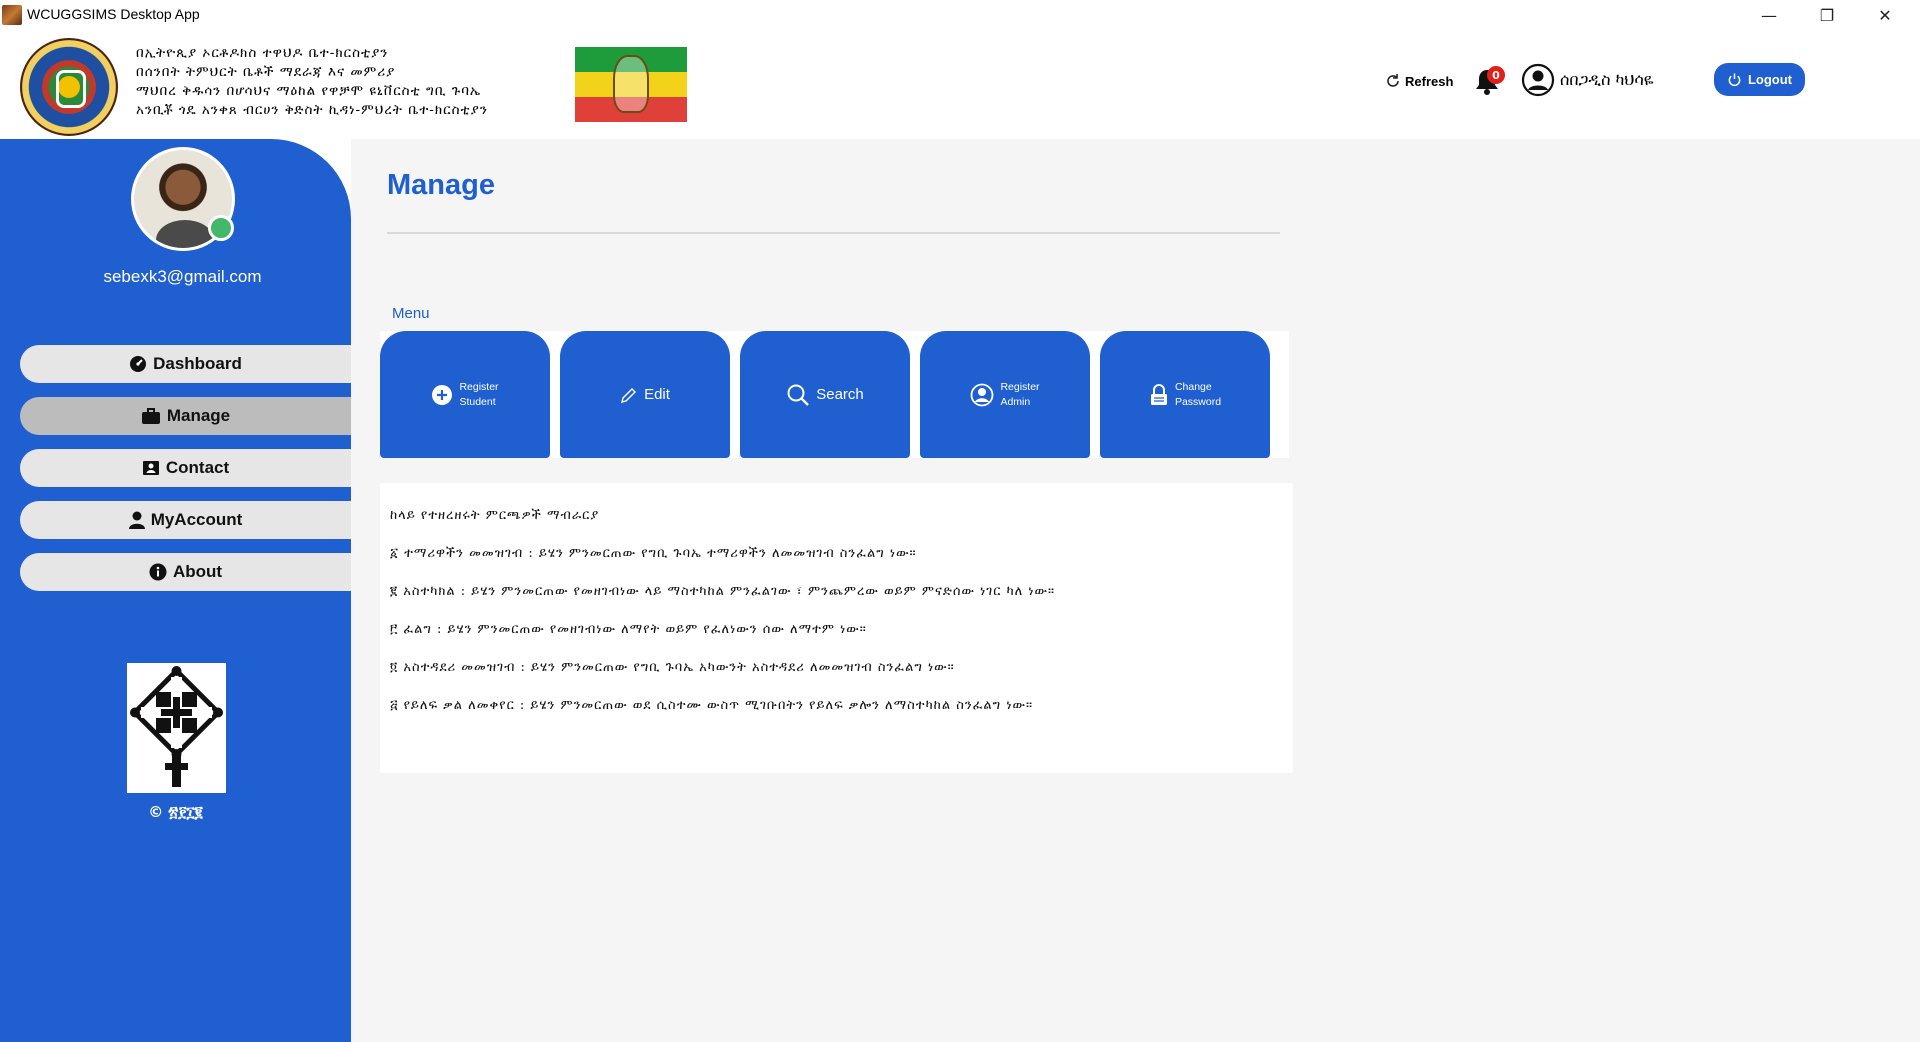  What do you see at coordinates (113, 14) in the screenshot?
I see `window-title: WCUGGSIMS Desktop App` at bounding box center [113, 14].